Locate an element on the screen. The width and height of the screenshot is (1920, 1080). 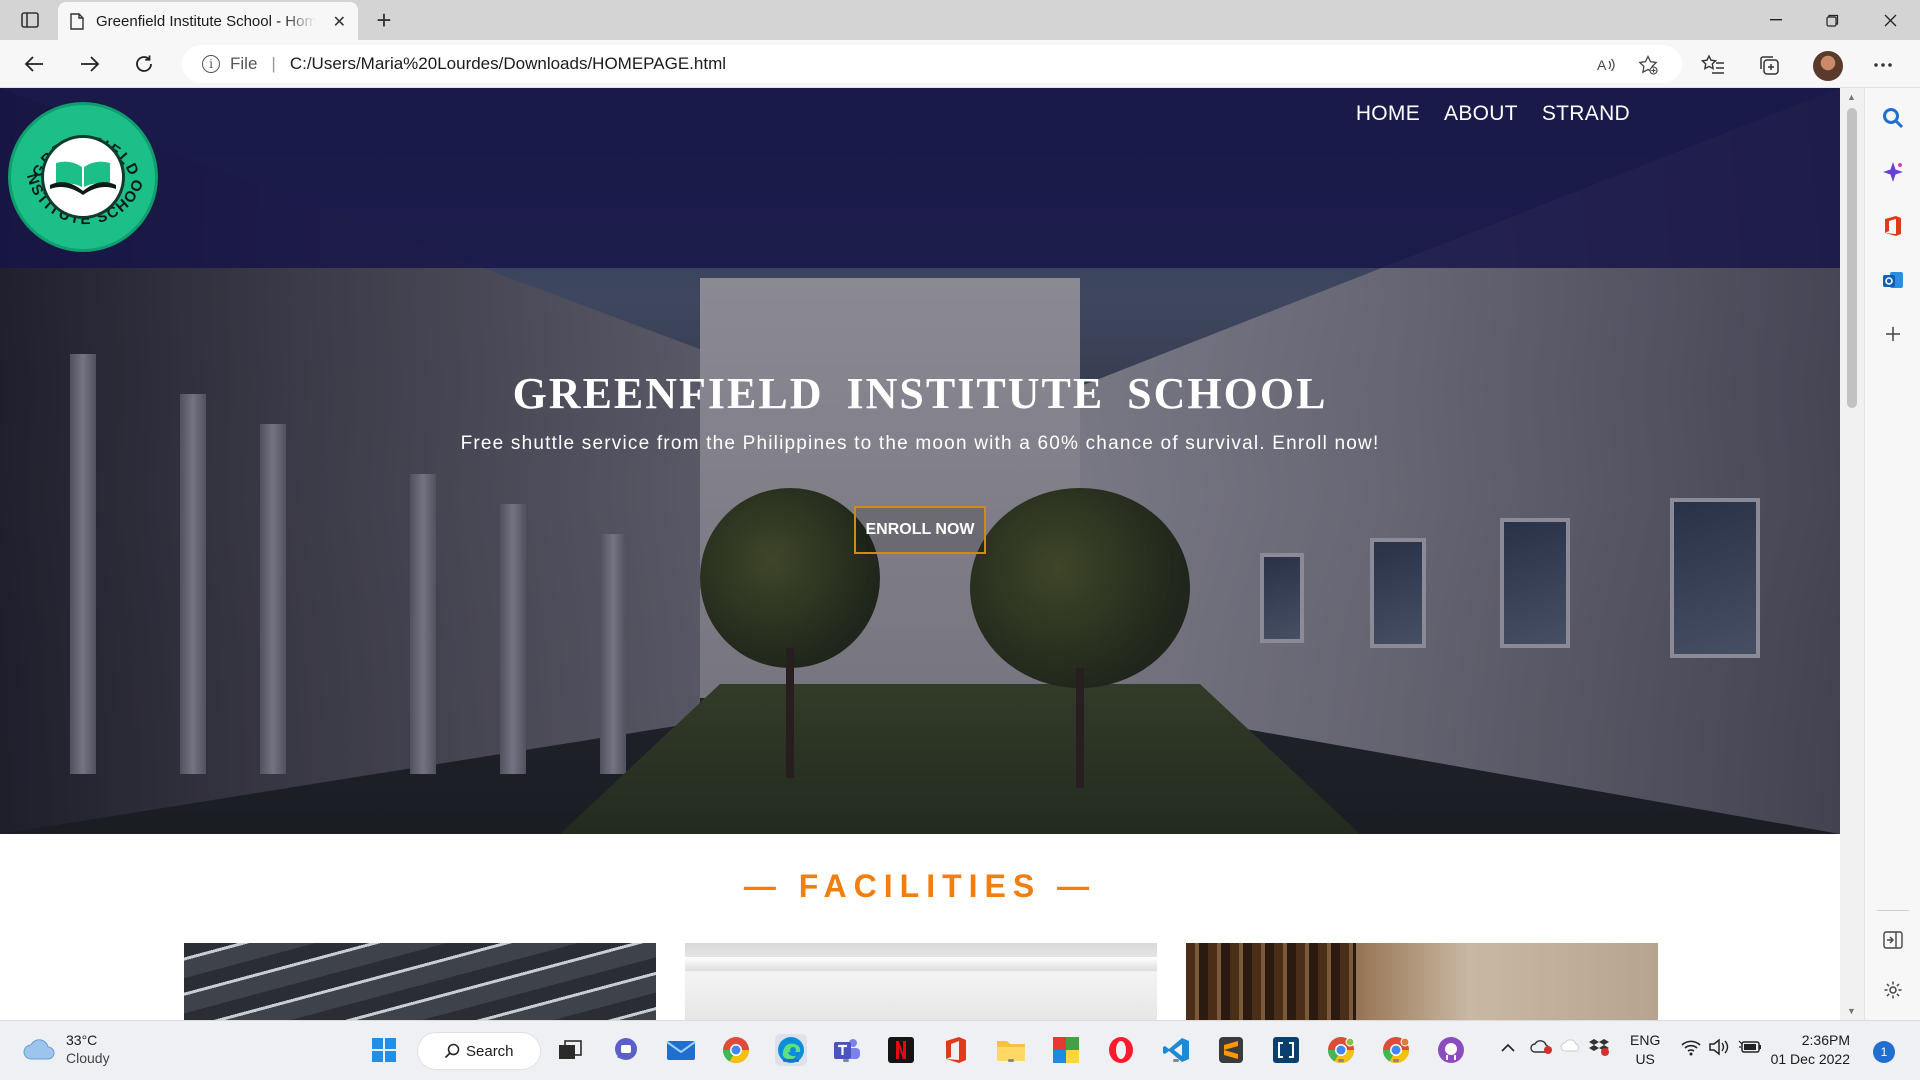
taskbar-app-teams is located at coordinates (846, 1050).